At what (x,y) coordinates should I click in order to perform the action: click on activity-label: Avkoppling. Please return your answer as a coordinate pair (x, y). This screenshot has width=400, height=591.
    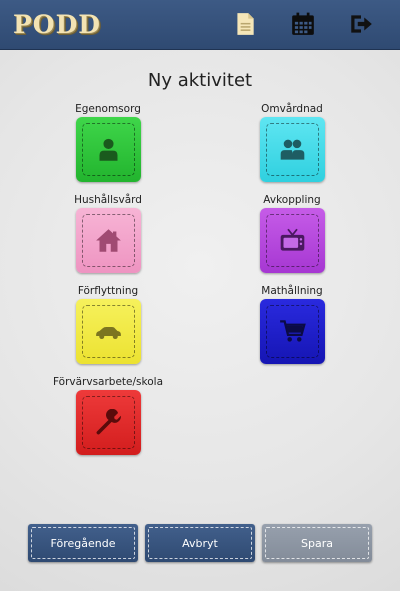
    Looking at the image, I should click on (292, 200).